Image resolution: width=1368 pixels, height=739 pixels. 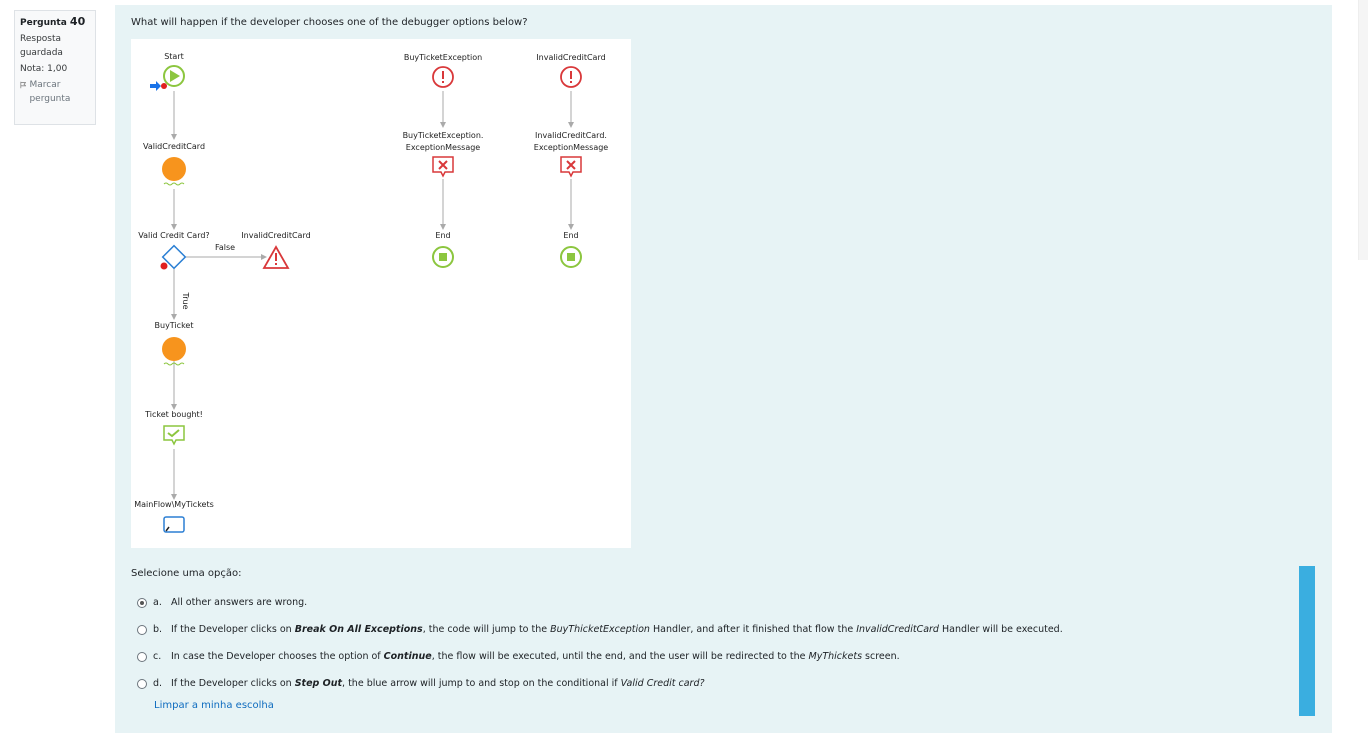 What do you see at coordinates (158, 683) in the screenshot?
I see `option-d-letter: d.` at bounding box center [158, 683].